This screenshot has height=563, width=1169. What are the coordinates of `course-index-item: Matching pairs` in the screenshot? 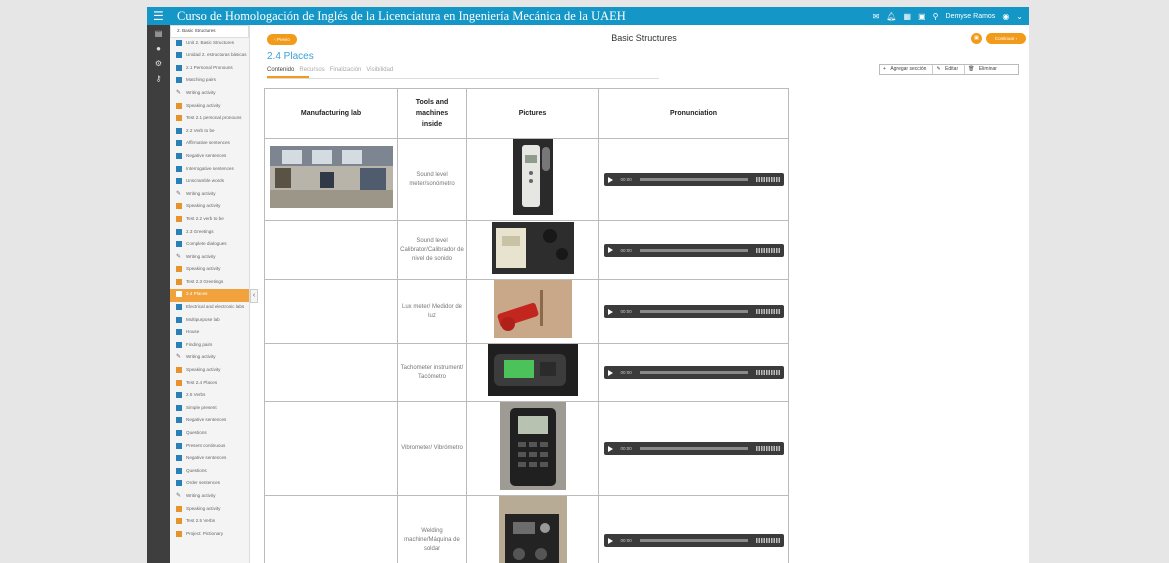 It's located at (209, 81).